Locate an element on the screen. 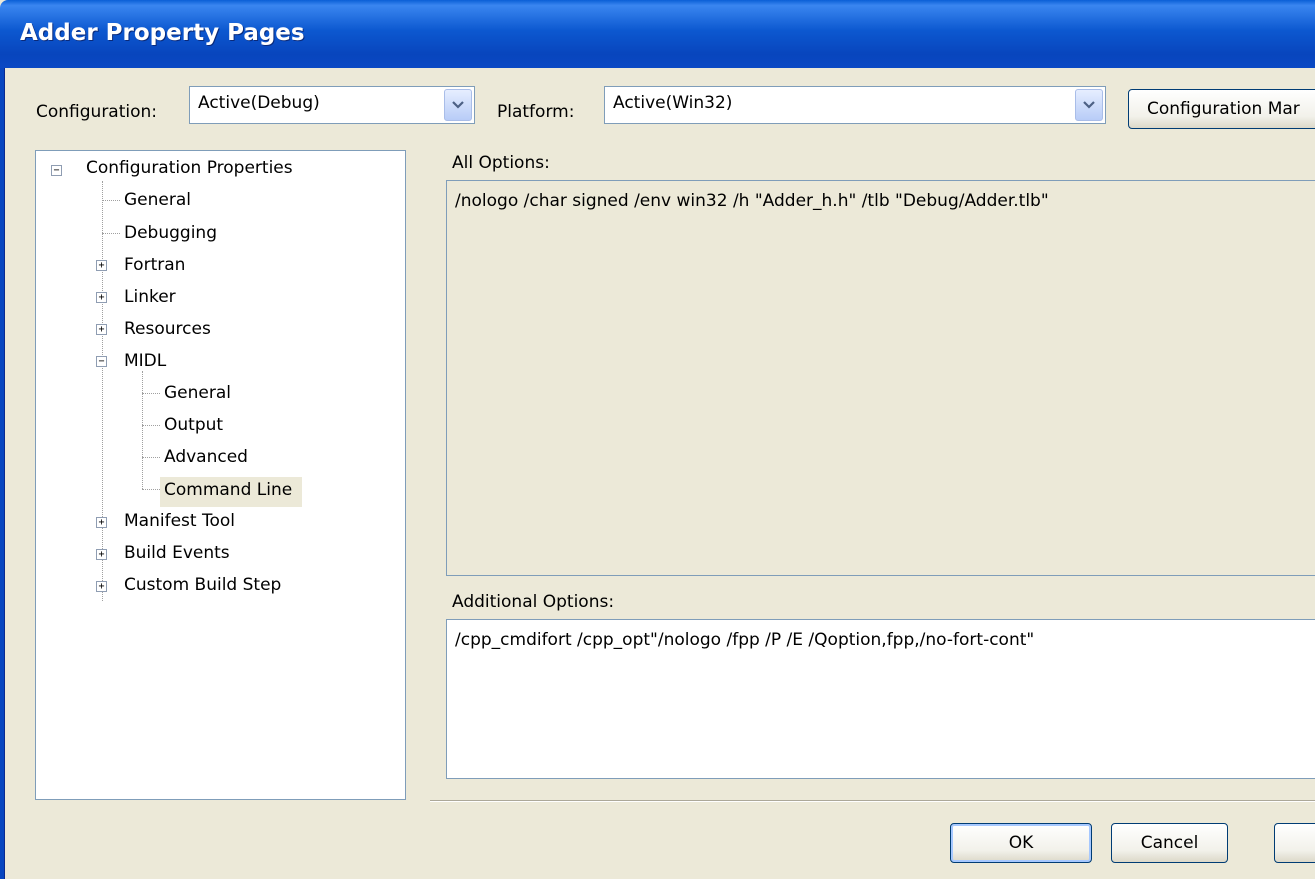 This screenshot has height=879, width=1315. additional-options-label: Additional Options: is located at coordinates (533, 602).